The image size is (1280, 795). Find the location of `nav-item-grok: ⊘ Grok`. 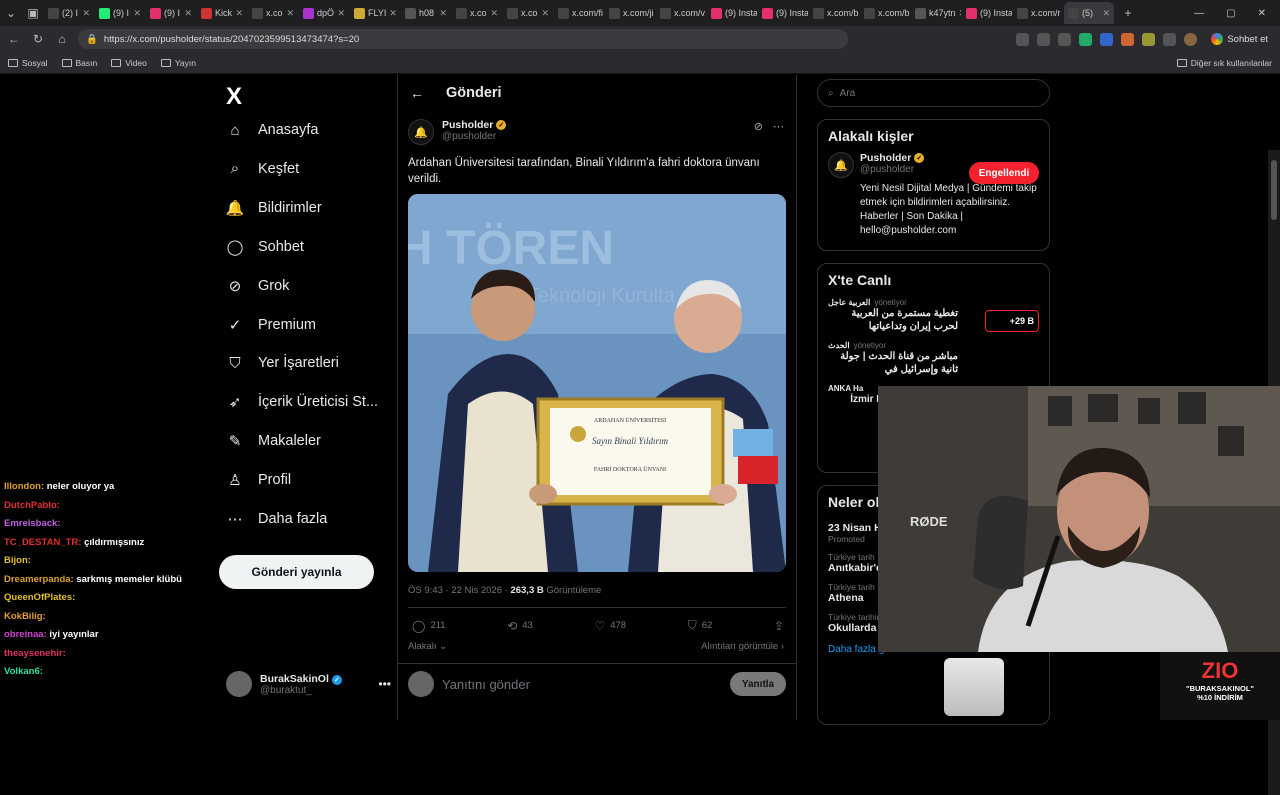

nav-item-grok: ⊘ Grok is located at coordinates (258, 286).